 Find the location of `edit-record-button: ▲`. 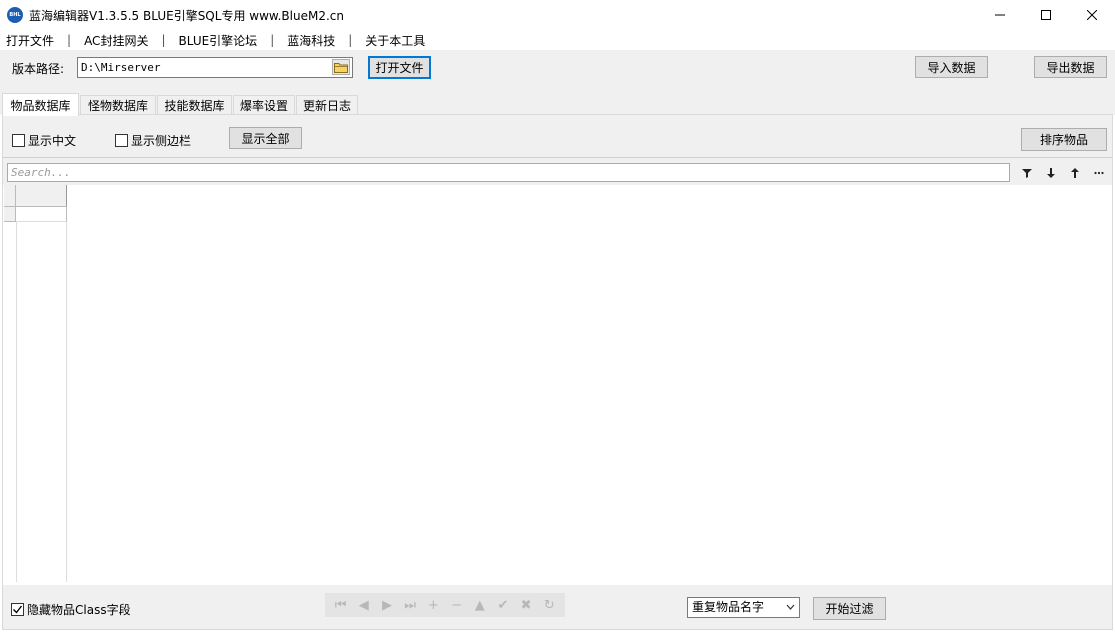

edit-record-button: ▲ is located at coordinates (480, 605).